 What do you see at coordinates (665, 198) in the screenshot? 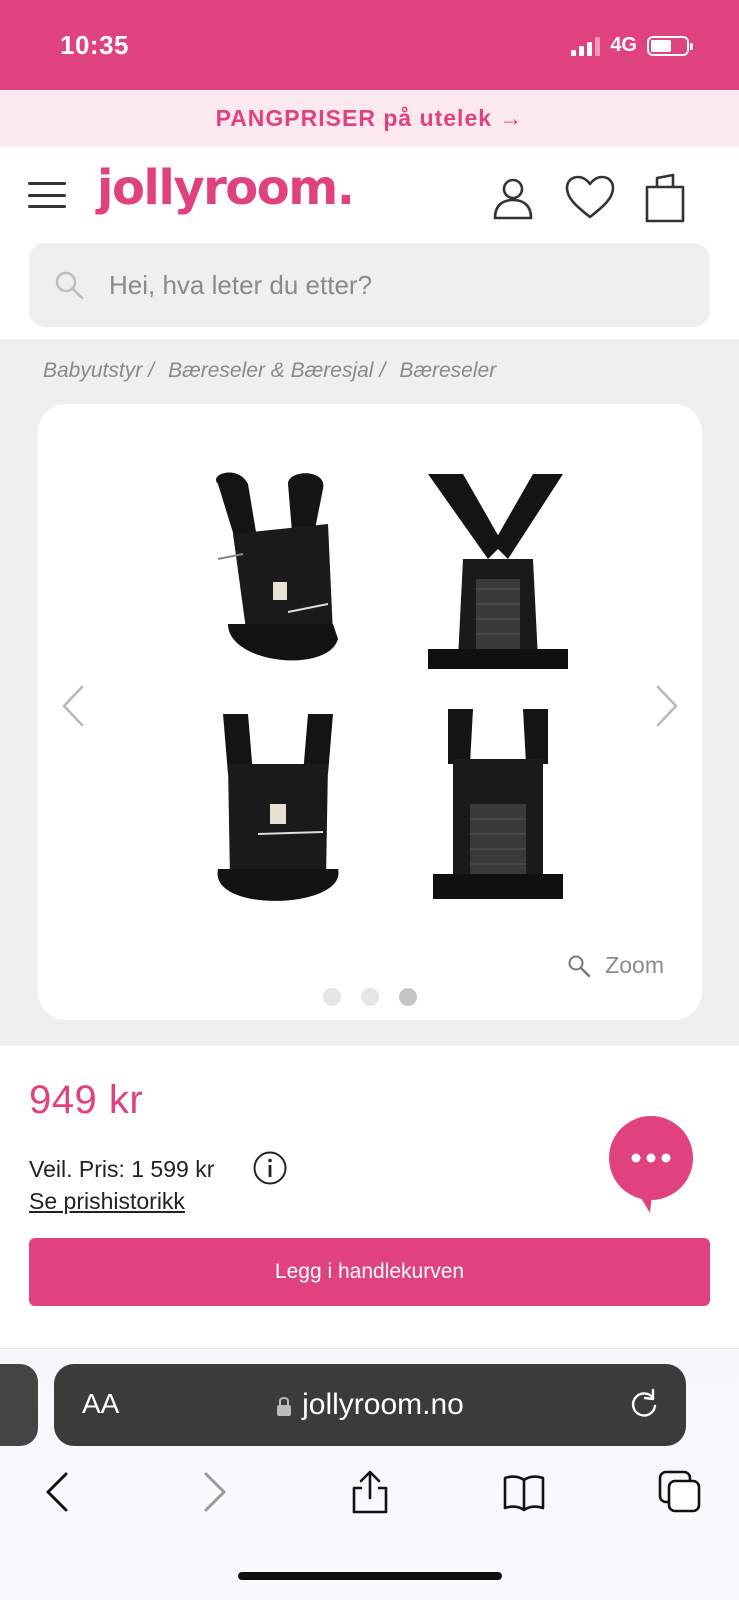
I see `bag-icon` at bounding box center [665, 198].